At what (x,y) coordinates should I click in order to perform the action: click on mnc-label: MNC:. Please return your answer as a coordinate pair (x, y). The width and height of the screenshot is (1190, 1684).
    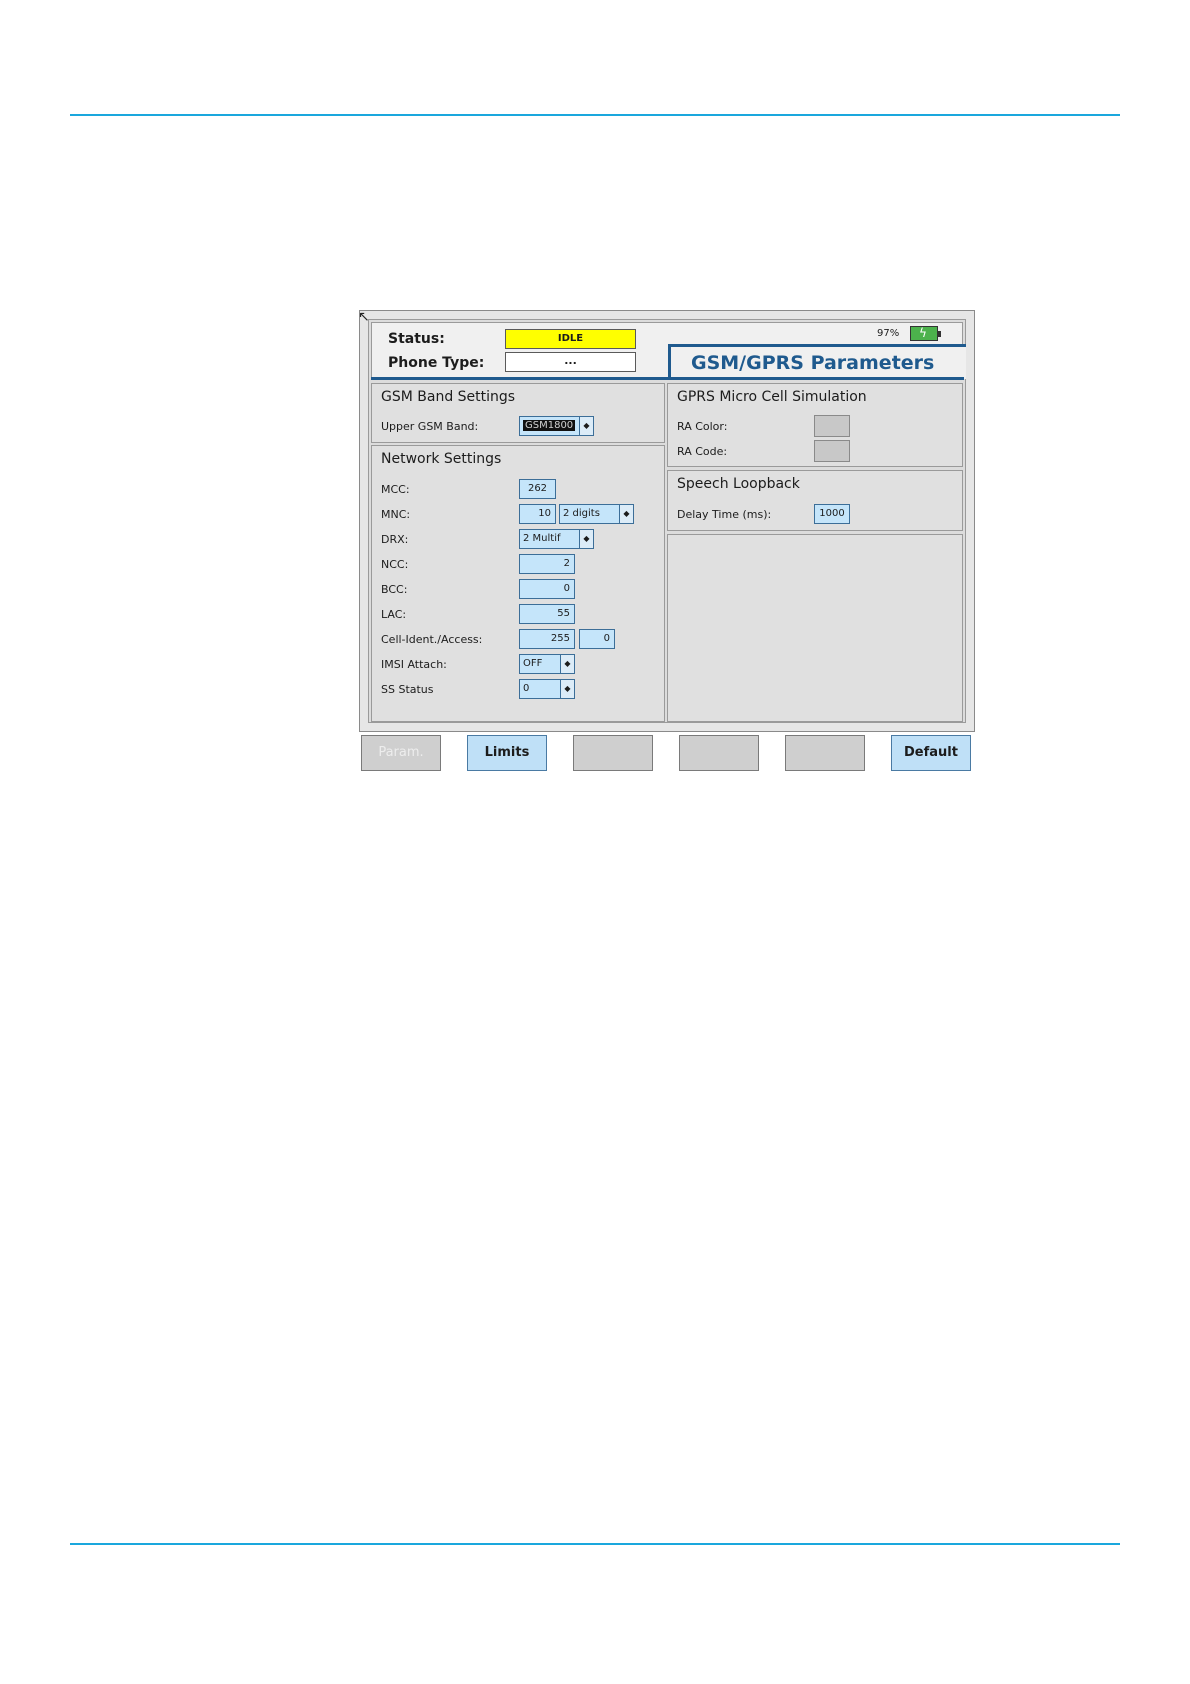
    Looking at the image, I should click on (396, 514).